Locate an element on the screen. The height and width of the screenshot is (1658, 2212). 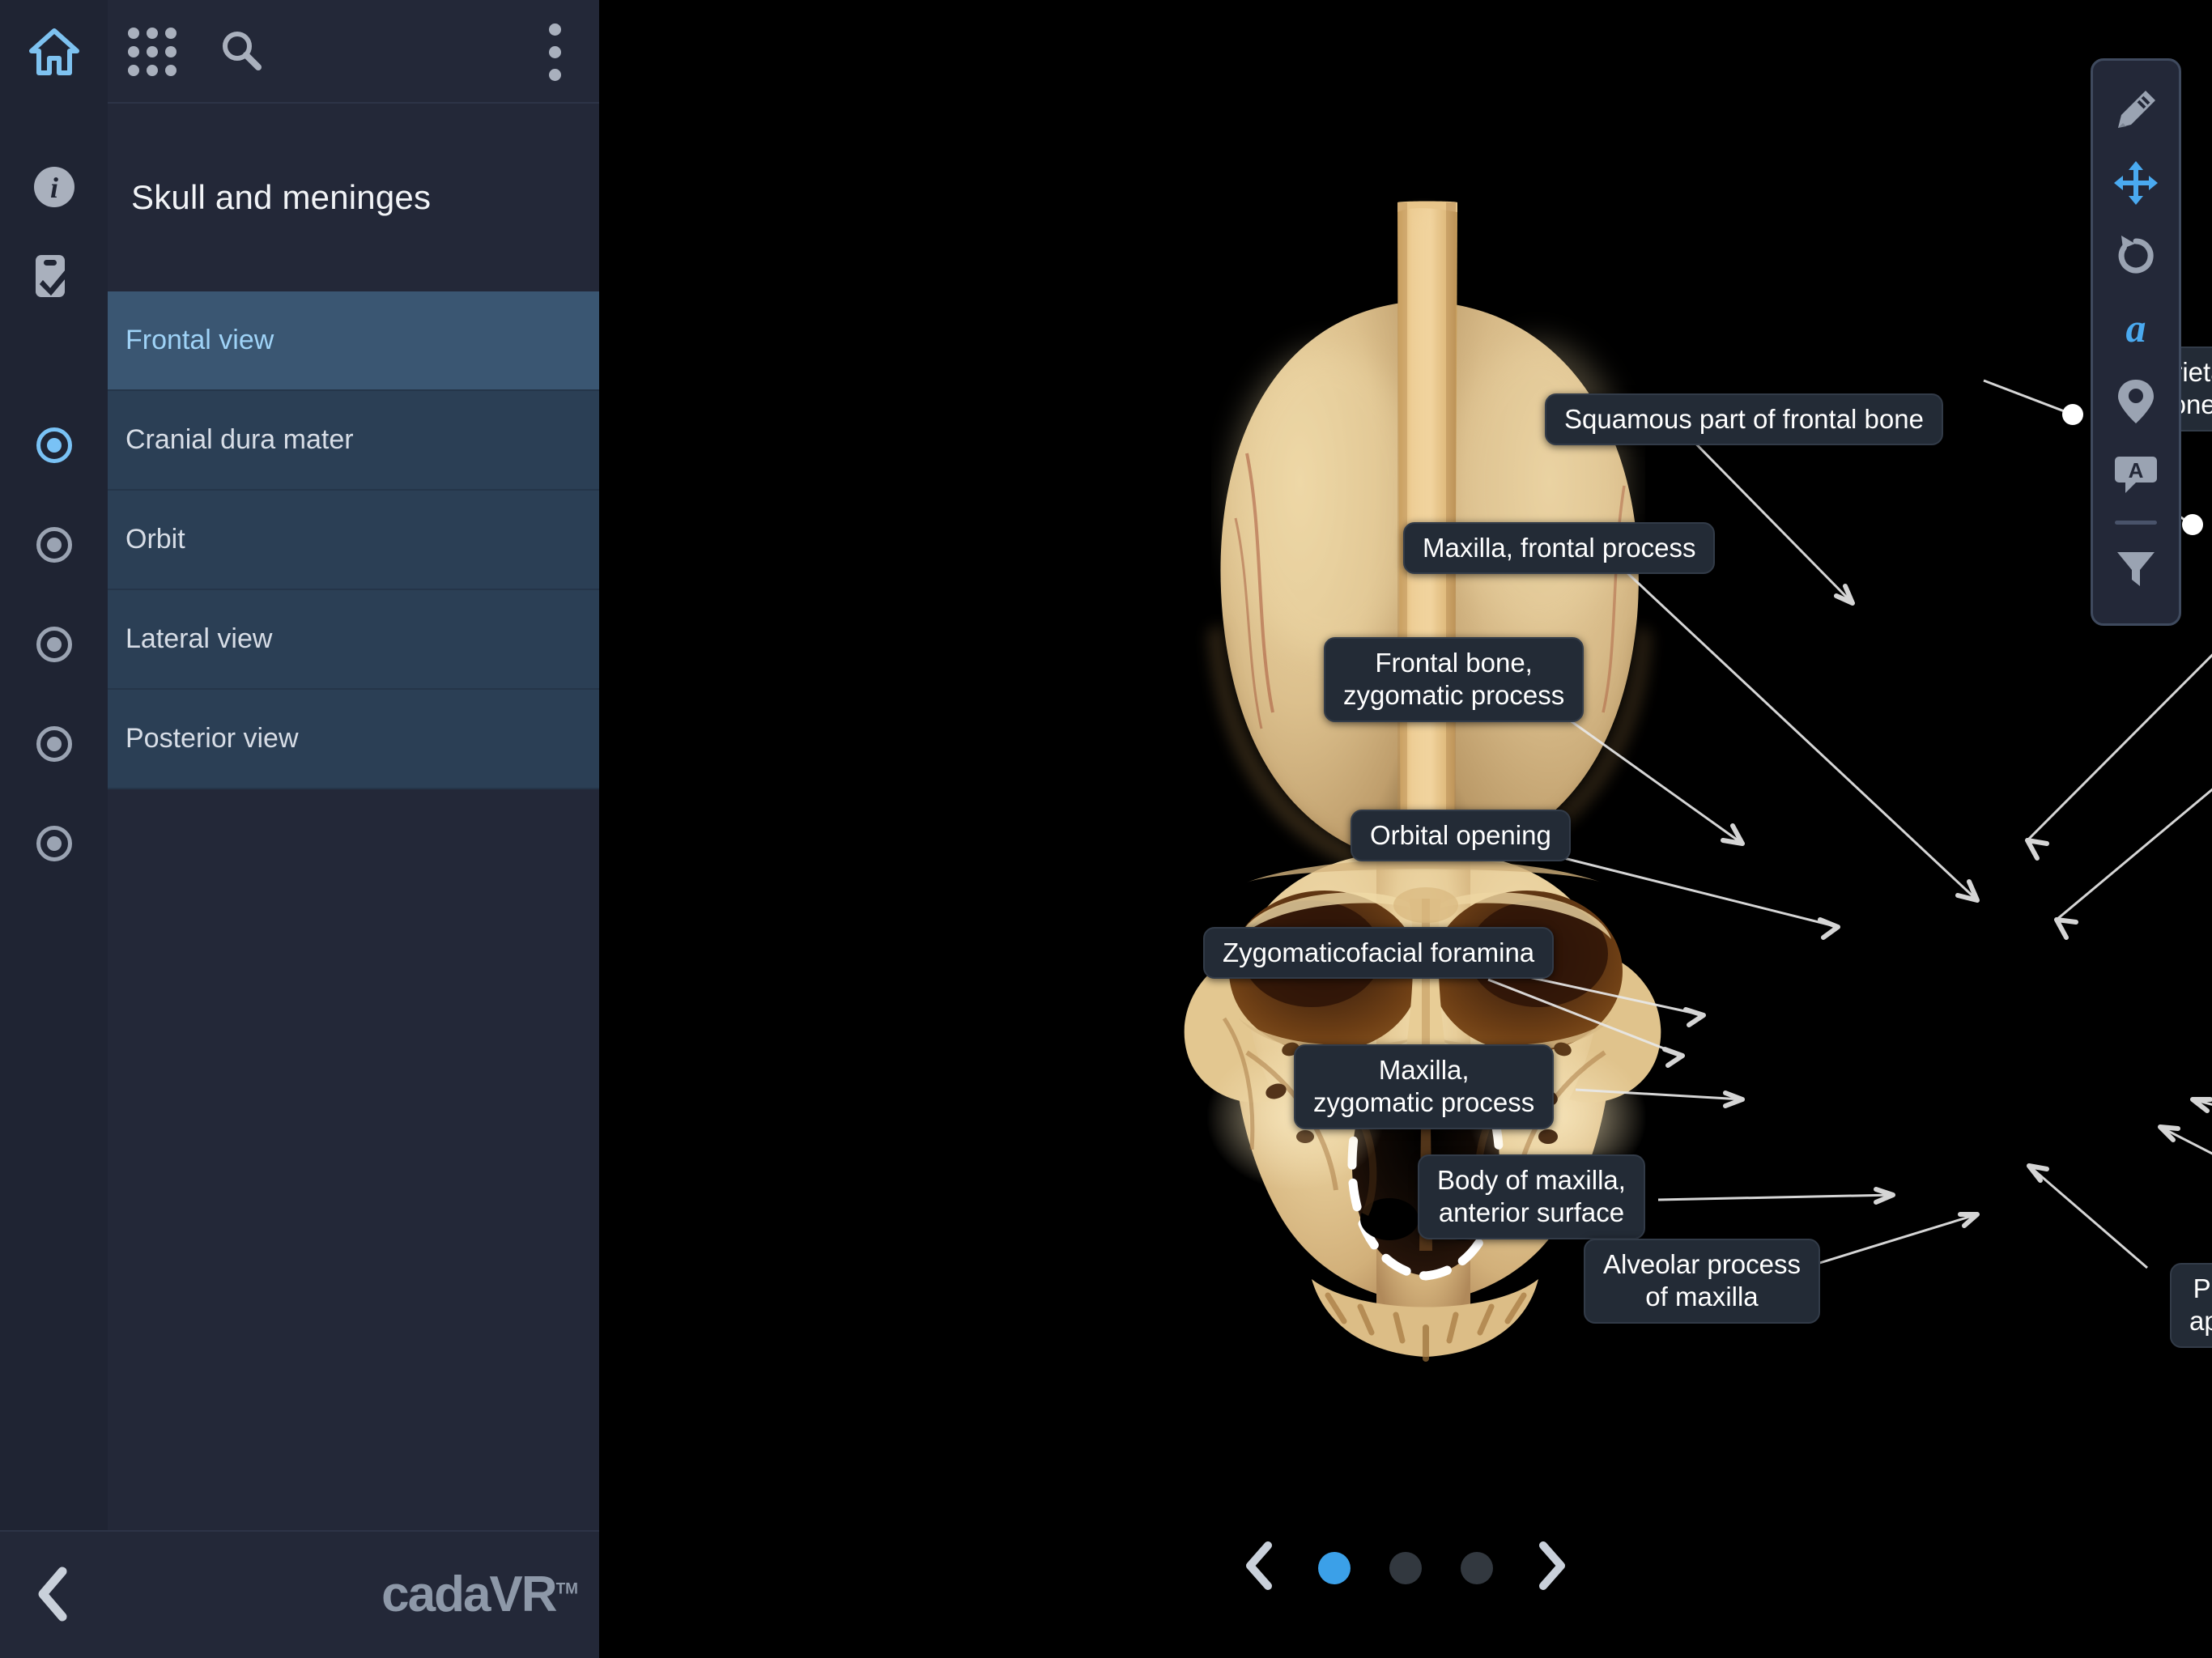
view-item-label: Cranial dura mater is located at coordinates (240, 440).